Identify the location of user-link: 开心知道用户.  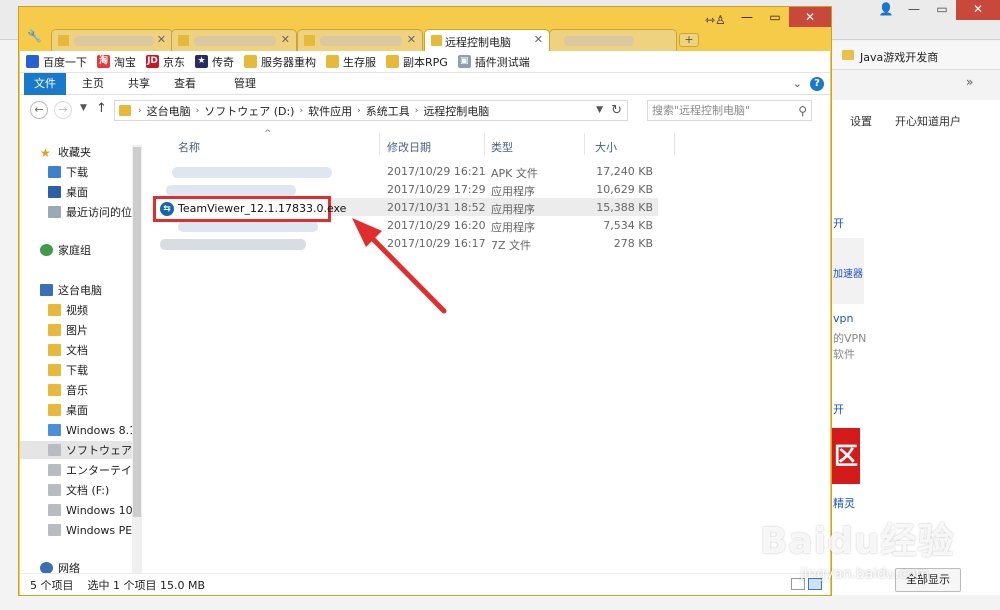
(928, 121).